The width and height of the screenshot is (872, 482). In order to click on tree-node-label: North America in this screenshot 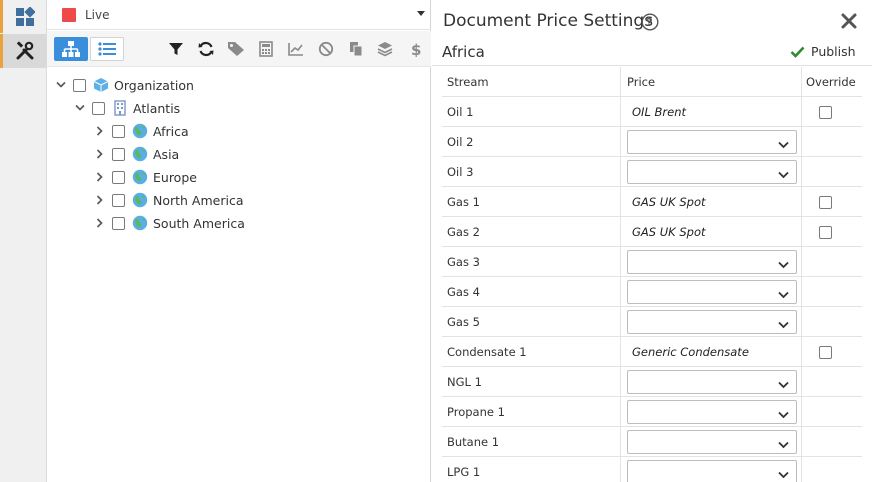, I will do `click(198, 200)`.